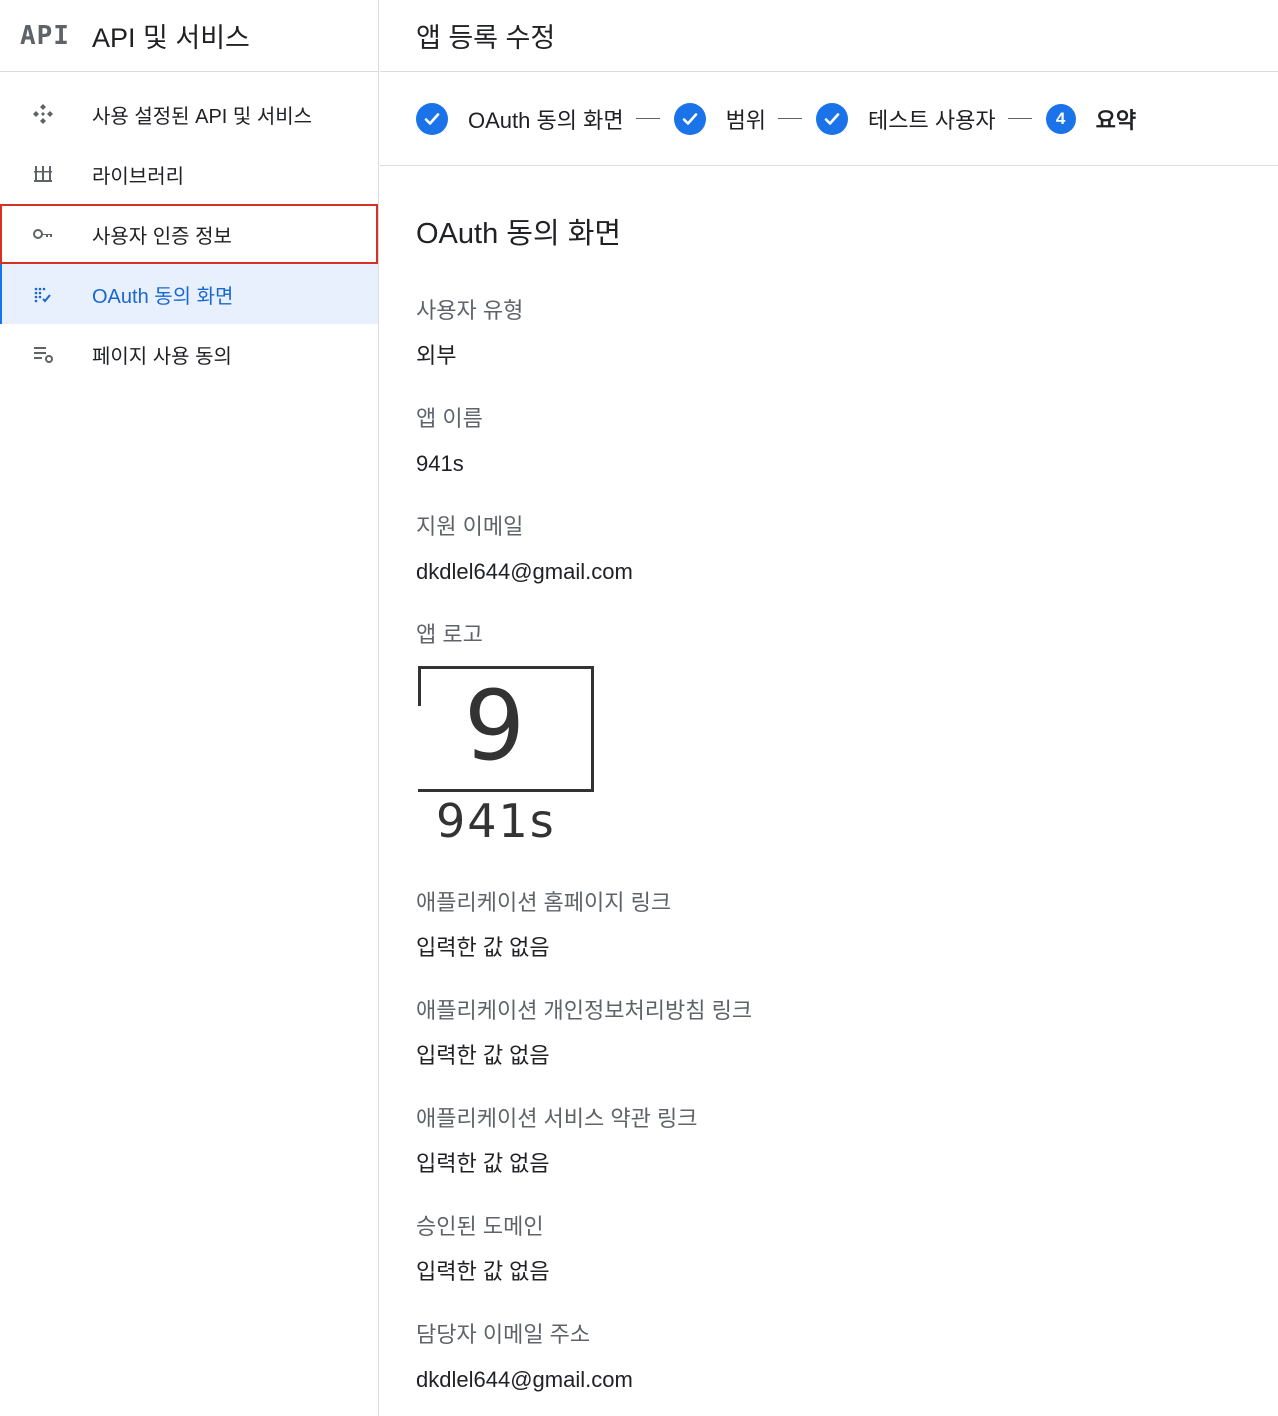 This screenshot has height=1416, width=1278. What do you see at coordinates (495, 726) in the screenshot?
I see `logo-digit: 9` at bounding box center [495, 726].